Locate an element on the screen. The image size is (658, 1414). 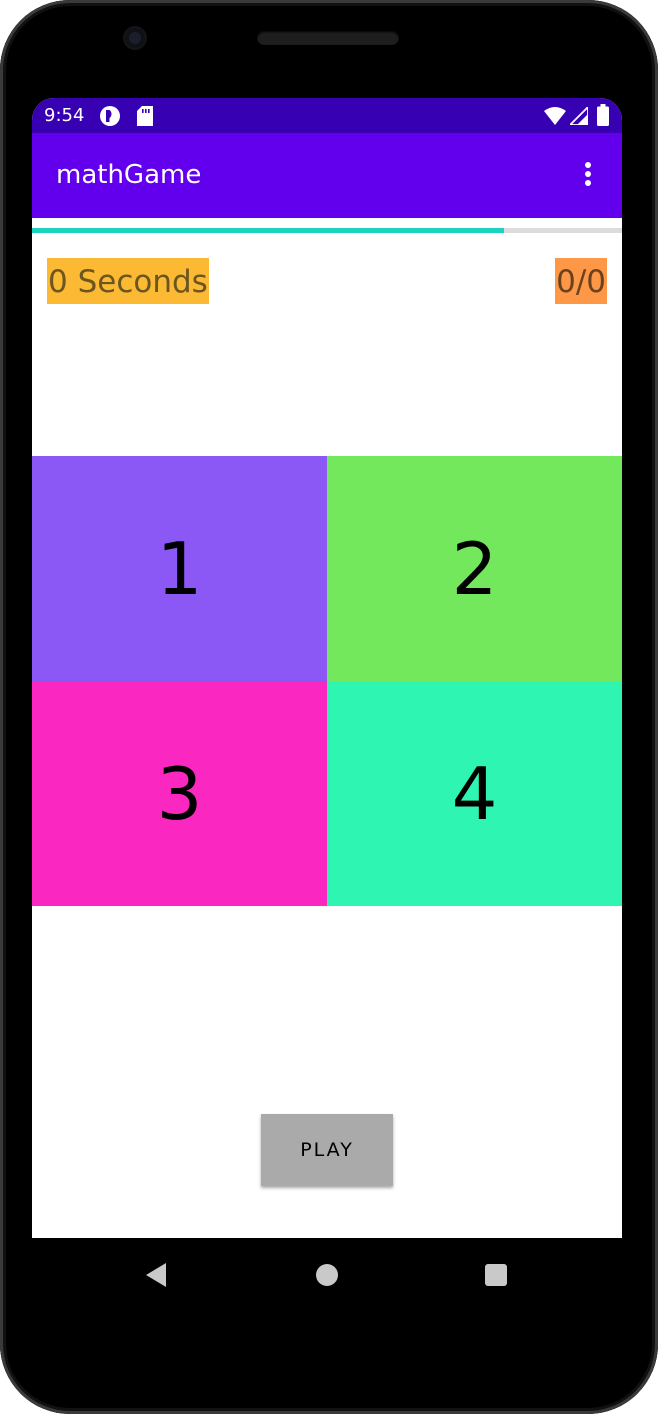
cellular-signal-icon is located at coordinates (578, 116).